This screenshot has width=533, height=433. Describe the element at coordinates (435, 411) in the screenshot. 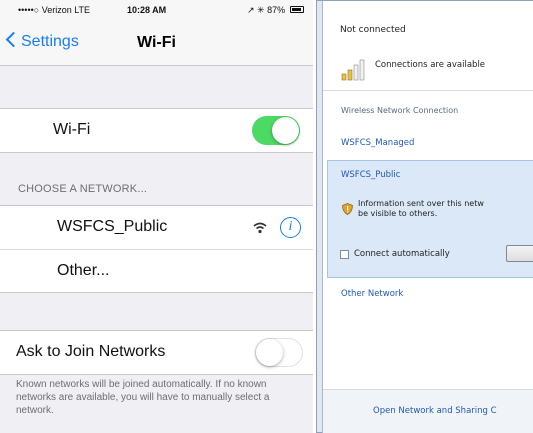

I see `network-sharing-center-link: Open Network and Sharing C` at that location.